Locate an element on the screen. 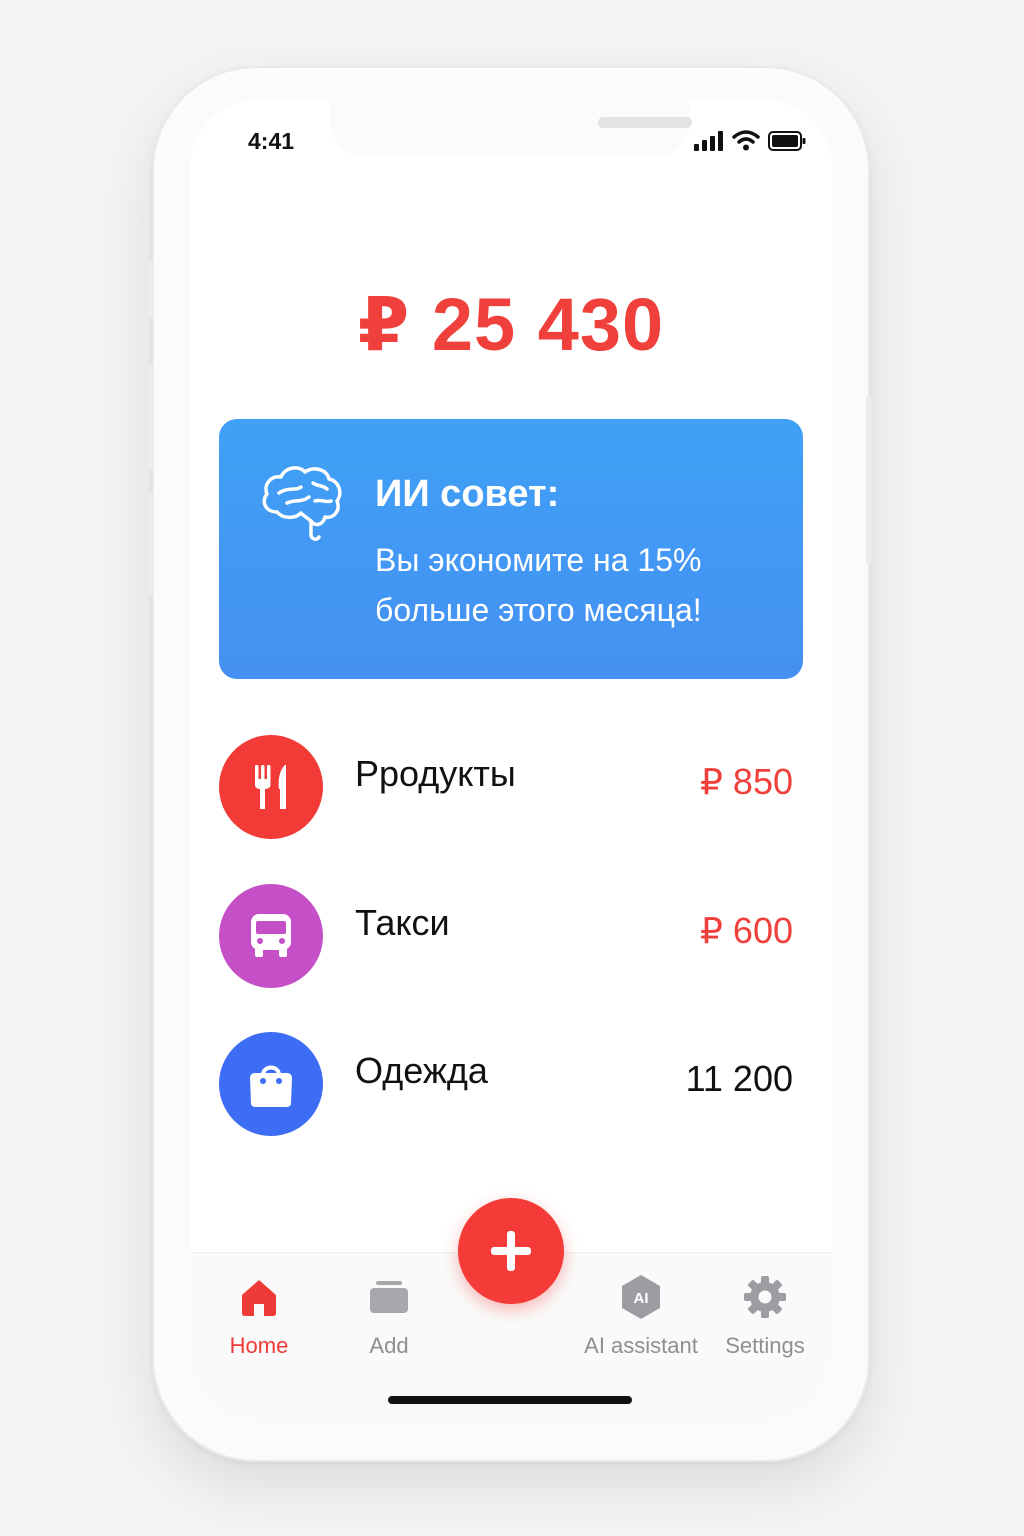 The height and width of the screenshot is (1536, 1024). home-icon is located at coordinates (259, 1297).